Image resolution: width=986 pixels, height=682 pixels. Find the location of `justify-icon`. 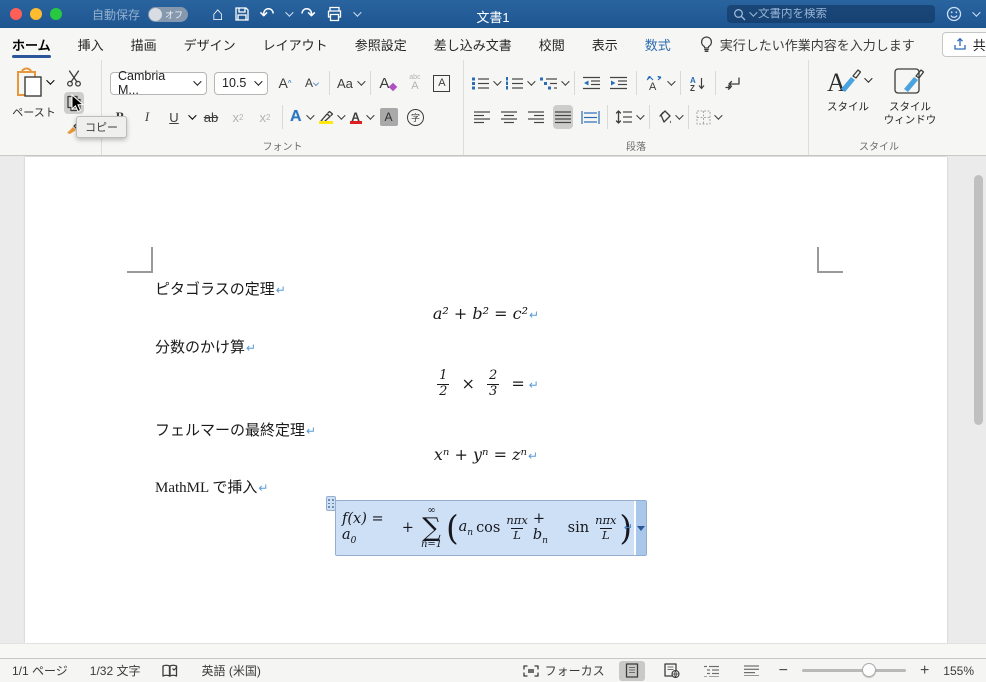

justify-icon is located at coordinates (563, 117).